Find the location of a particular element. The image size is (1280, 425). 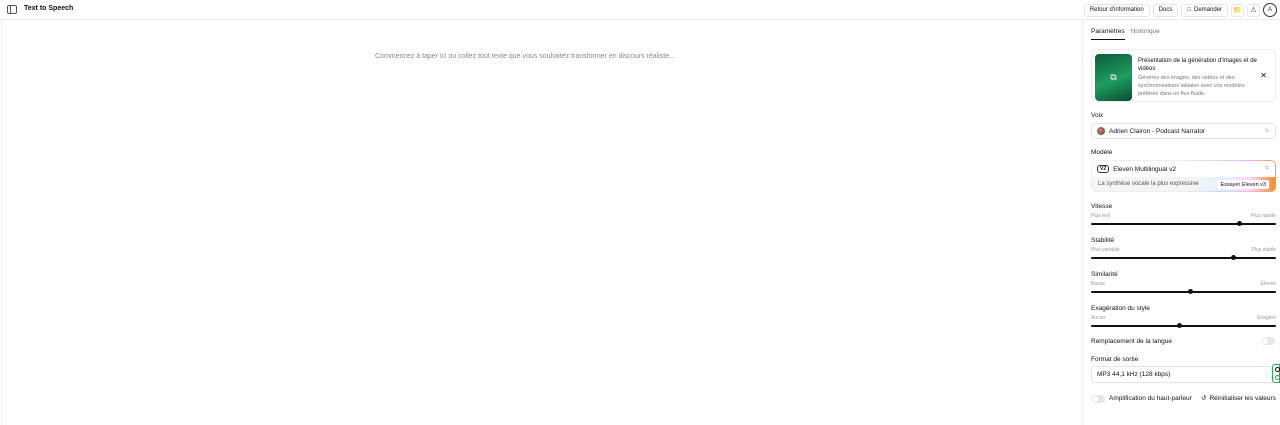

reset-button: ↺ Réinitialiser les valeurs is located at coordinates (1238, 398).